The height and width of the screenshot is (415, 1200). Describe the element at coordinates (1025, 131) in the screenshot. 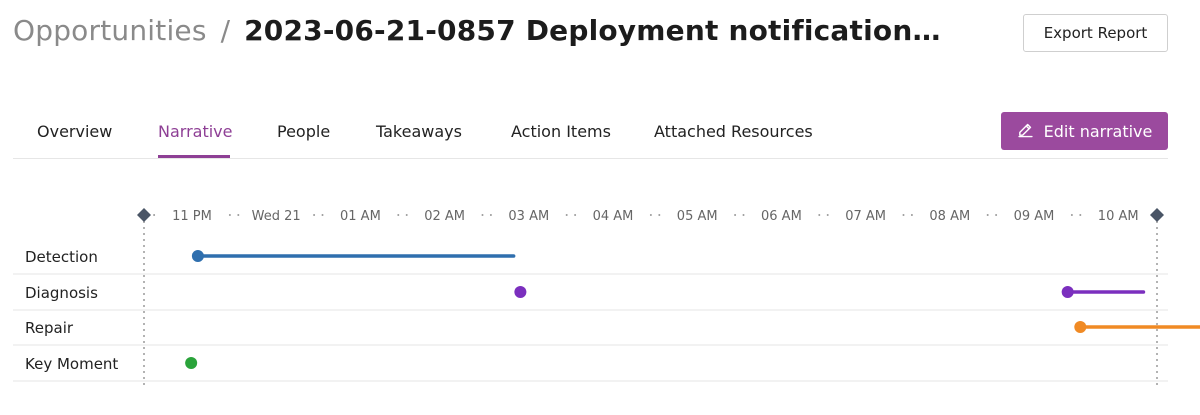

I see `pencil-icon` at that location.